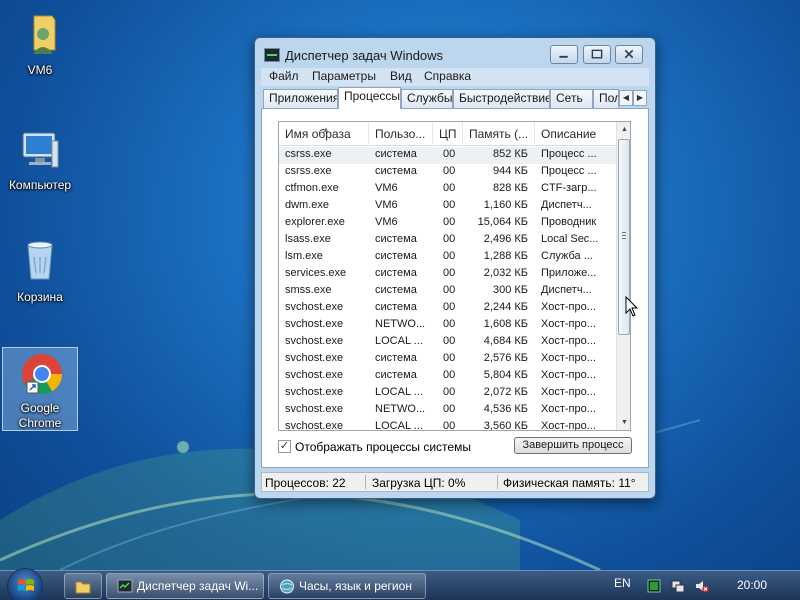  I want to click on process-memory: 828 КБ, so click(510, 188).